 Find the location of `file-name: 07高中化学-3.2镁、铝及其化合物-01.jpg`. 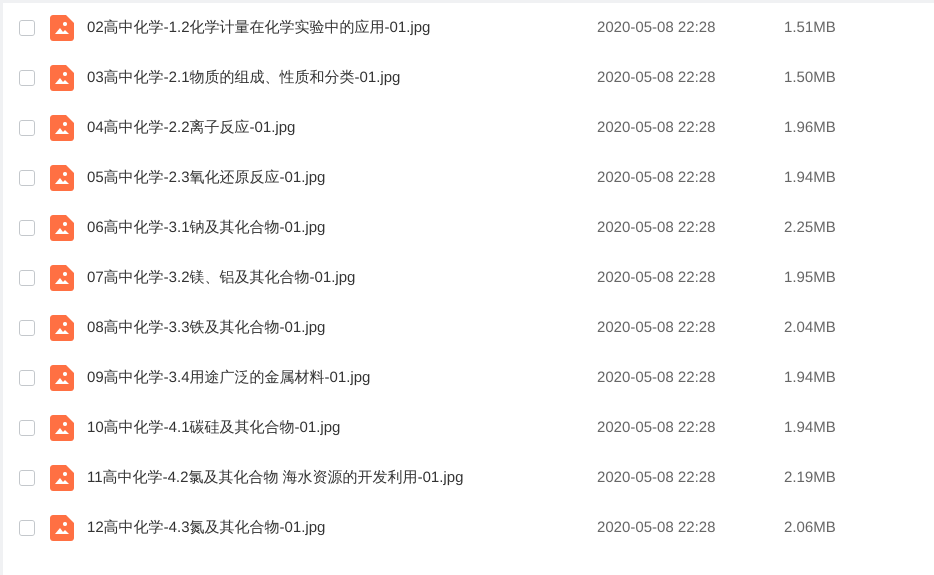

file-name: 07高中化学-3.2镁、铝及其化合物-01.jpg is located at coordinates (342, 278).